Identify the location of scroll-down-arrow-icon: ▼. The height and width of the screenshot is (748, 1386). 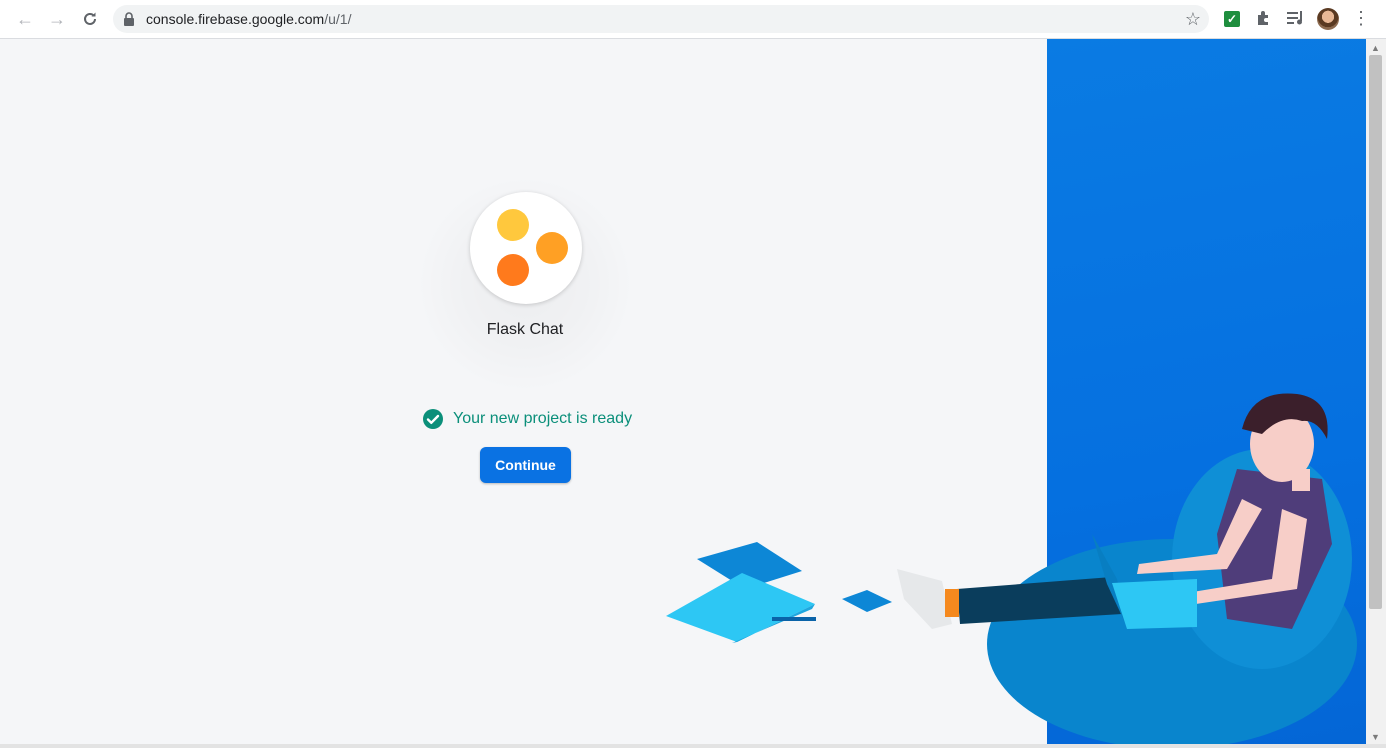
(1375, 737).